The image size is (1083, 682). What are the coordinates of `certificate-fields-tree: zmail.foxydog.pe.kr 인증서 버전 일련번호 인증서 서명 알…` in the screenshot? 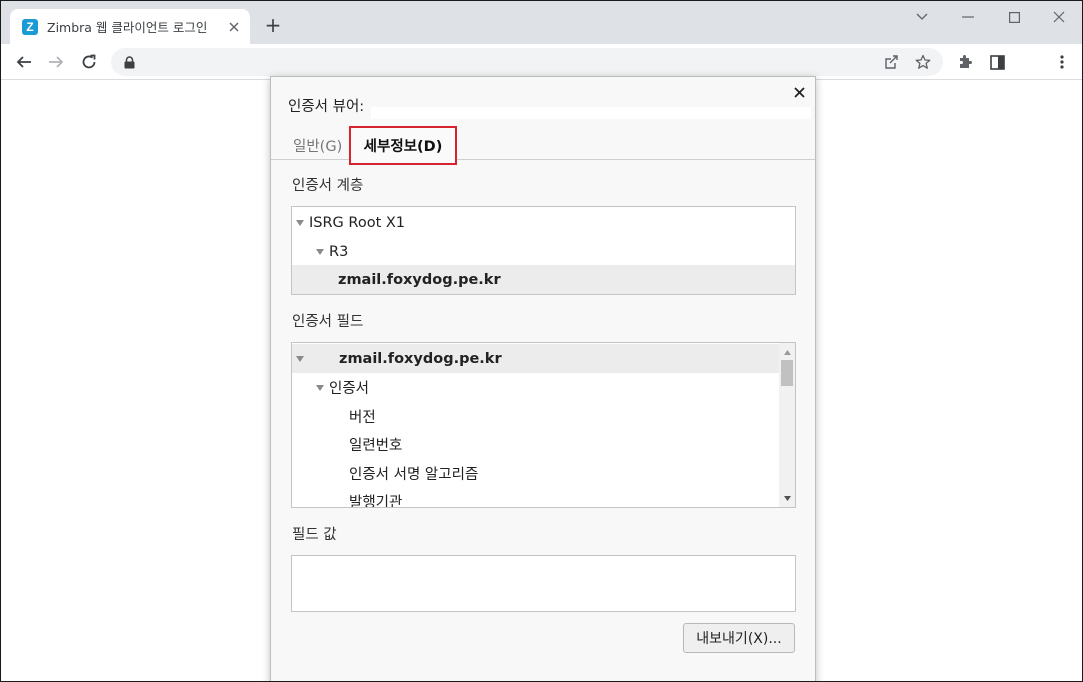 It's located at (543, 425).